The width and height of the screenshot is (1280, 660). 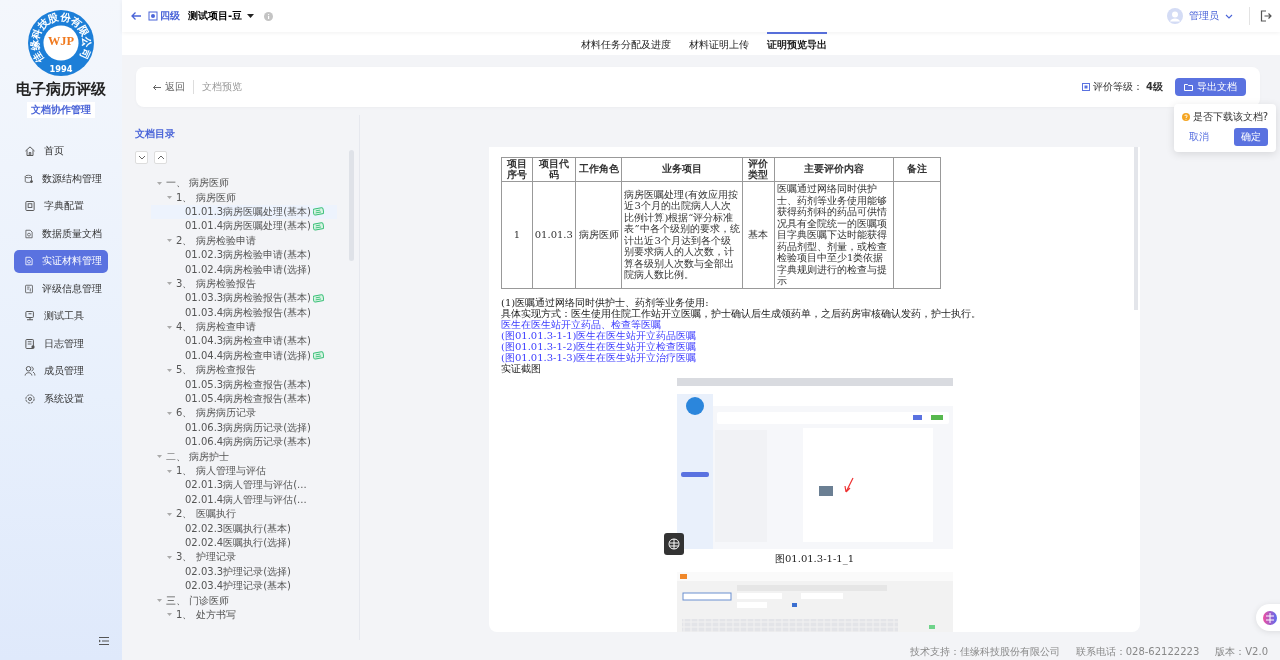 I want to click on tree-item: 01.01.3病房医嘱处理(基本), so click(x=244, y=212).